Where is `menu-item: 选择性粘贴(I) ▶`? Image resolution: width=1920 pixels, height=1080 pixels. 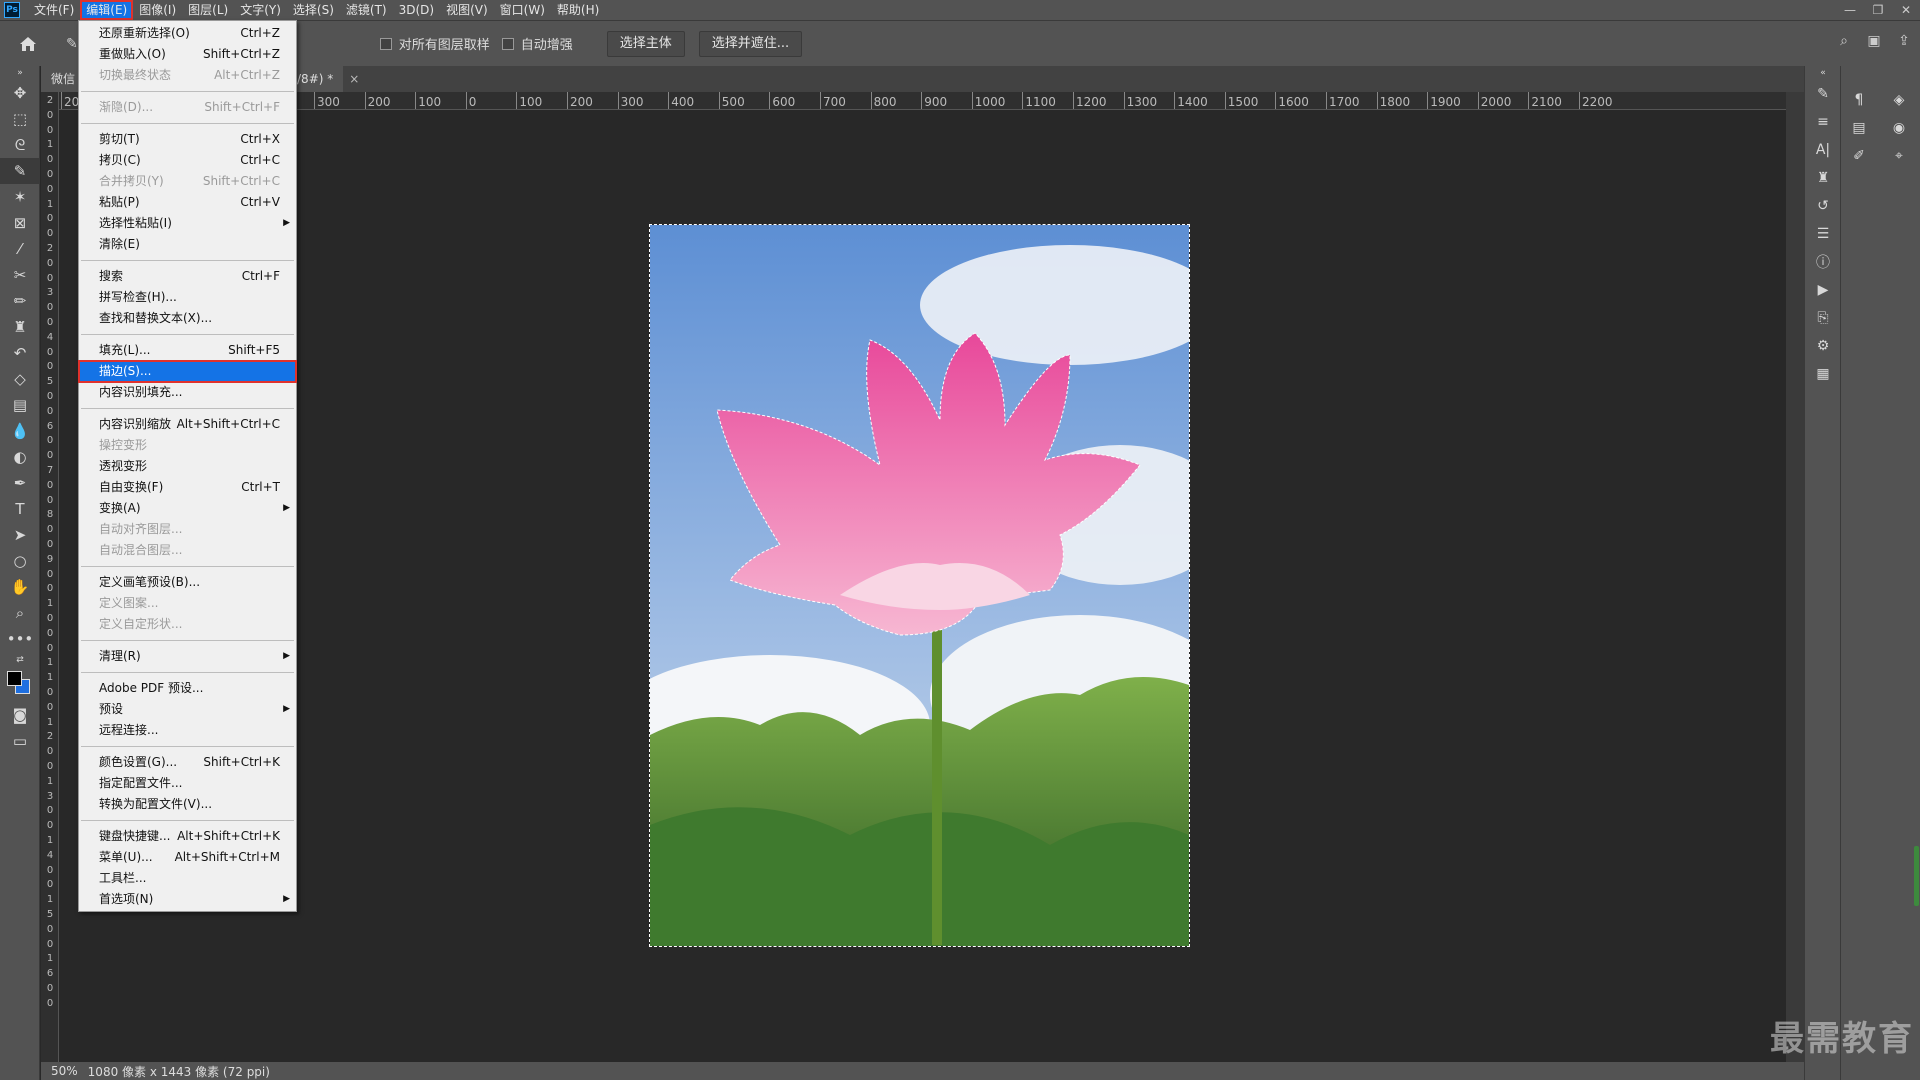 menu-item: 选择性粘贴(I) ▶ is located at coordinates (187, 223).